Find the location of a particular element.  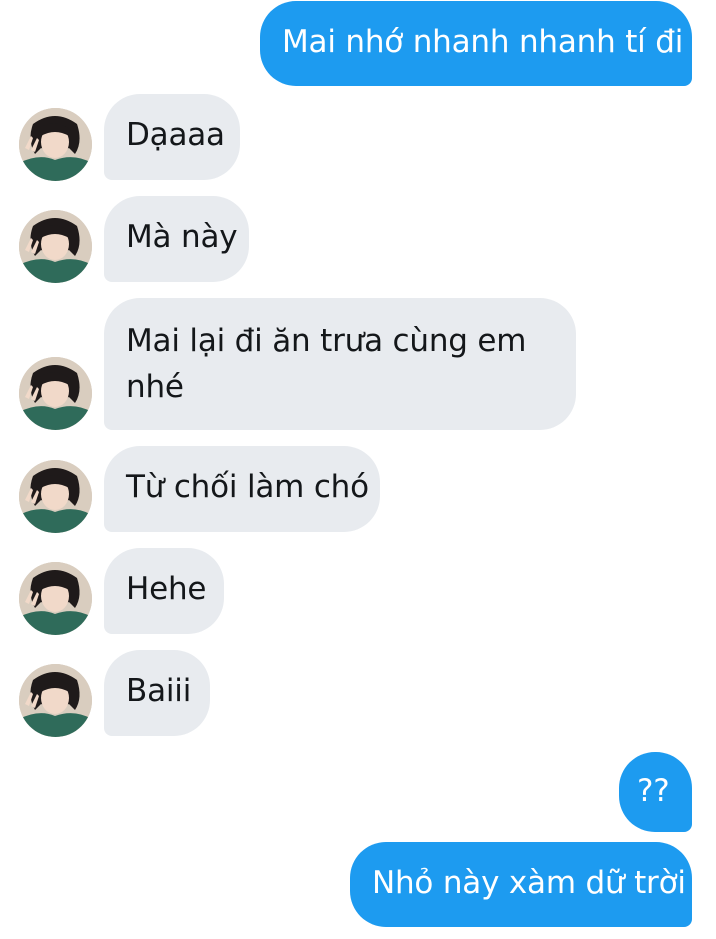

message-bubble-incoming: Mai lại đi ăn trưa cùng em nhé is located at coordinates (340, 364).